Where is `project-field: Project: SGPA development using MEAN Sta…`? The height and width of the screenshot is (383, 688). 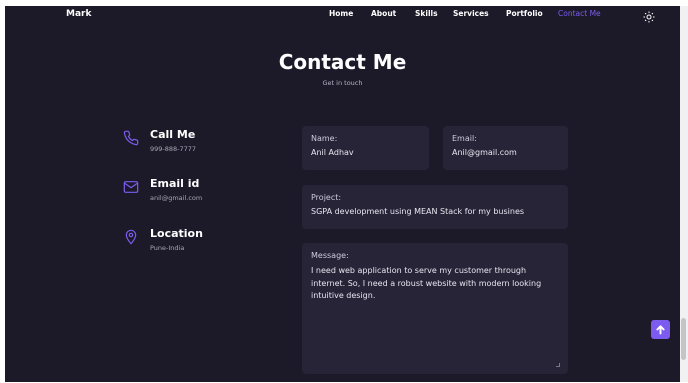 project-field: Project: SGPA development using MEAN Sta… is located at coordinates (435, 207).